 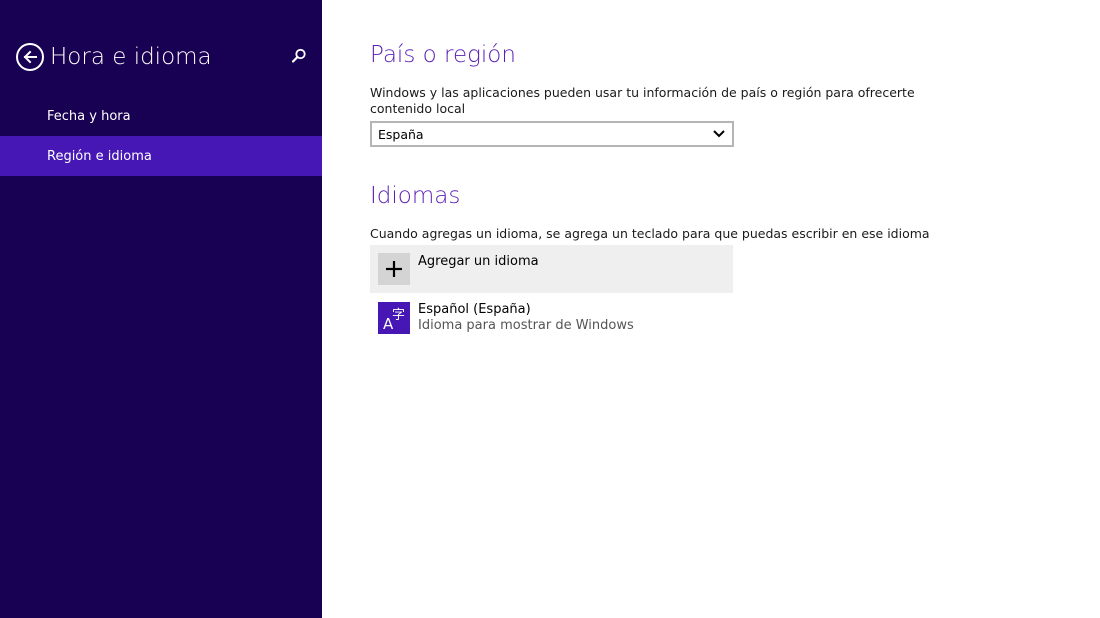 What do you see at coordinates (99, 156) in the screenshot?
I see `sidebar-item-label: Región e idioma` at bounding box center [99, 156].